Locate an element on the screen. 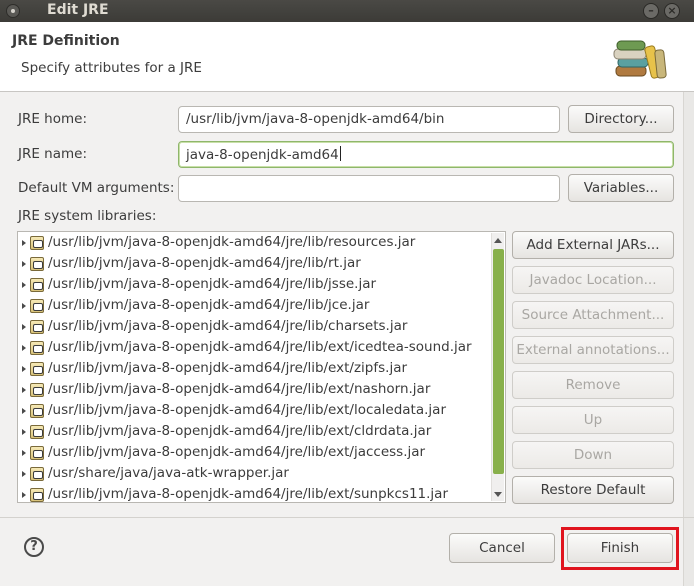 This screenshot has height=586, width=694. up-button: Up is located at coordinates (593, 420).